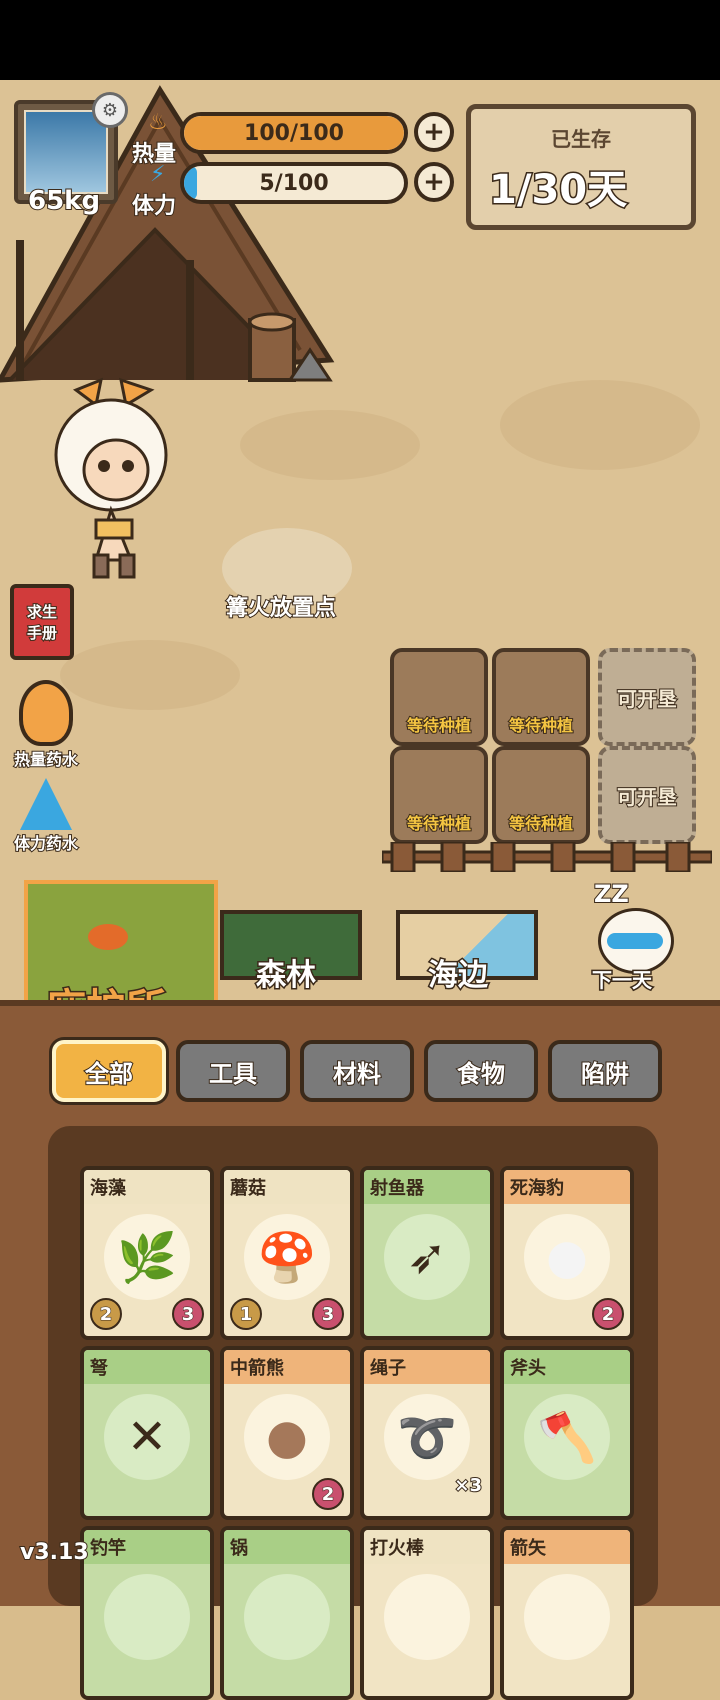 The width and height of the screenshot is (720, 1700). Describe the element at coordinates (108, 1188) in the screenshot. I see `item-name: 海藻` at that location.